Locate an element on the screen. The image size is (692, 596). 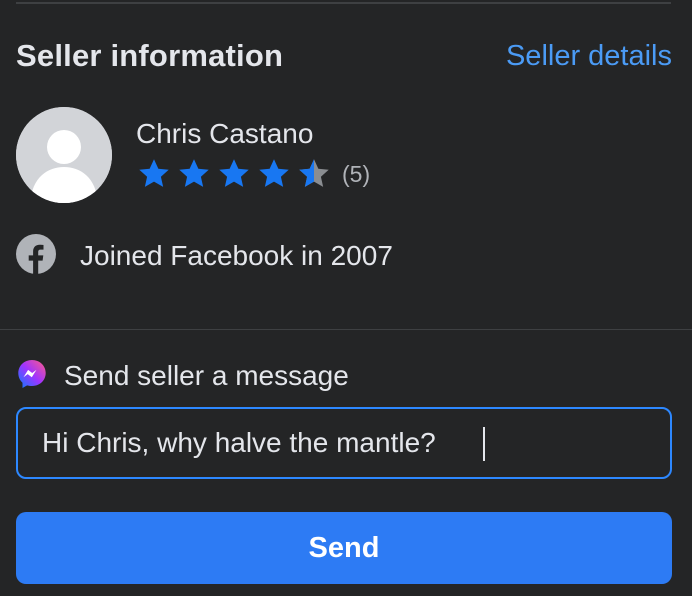
joined-info: Joined Facebook in 2007 is located at coordinates (204, 256).